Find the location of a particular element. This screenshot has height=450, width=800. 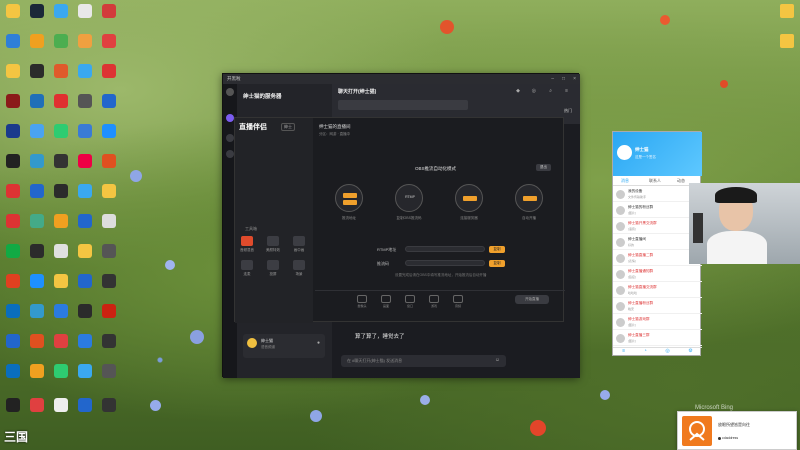

stream-key-field is located at coordinates (445, 263).